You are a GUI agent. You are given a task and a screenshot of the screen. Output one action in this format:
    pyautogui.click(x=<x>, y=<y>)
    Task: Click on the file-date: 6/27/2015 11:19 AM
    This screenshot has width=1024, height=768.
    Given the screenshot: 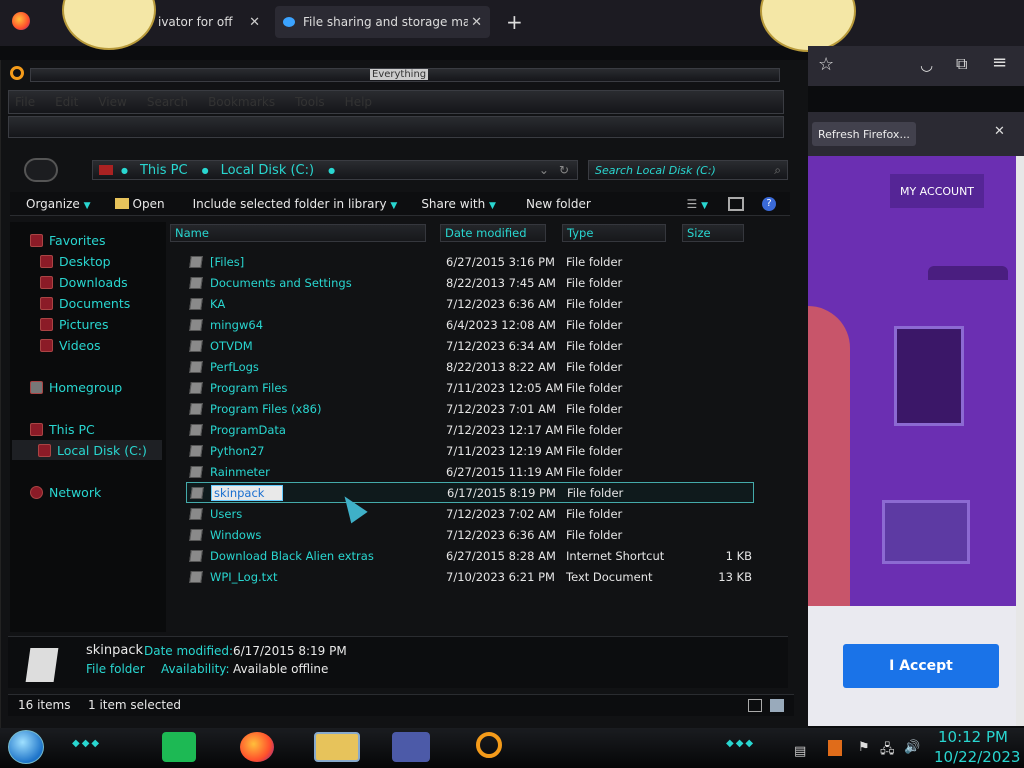 What is the action you would take?
    pyautogui.click(x=505, y=471)
    